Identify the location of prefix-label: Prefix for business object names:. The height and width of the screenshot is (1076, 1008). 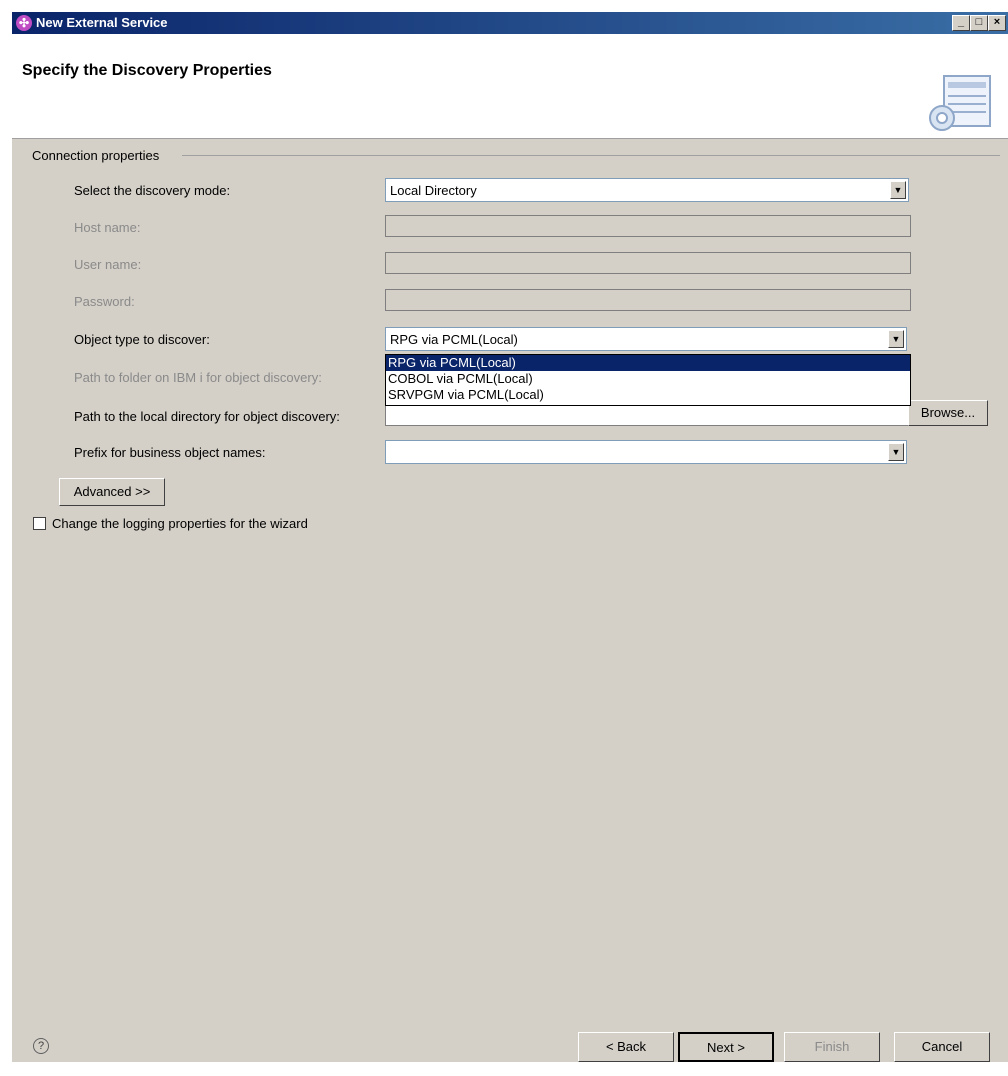
(170, 452).